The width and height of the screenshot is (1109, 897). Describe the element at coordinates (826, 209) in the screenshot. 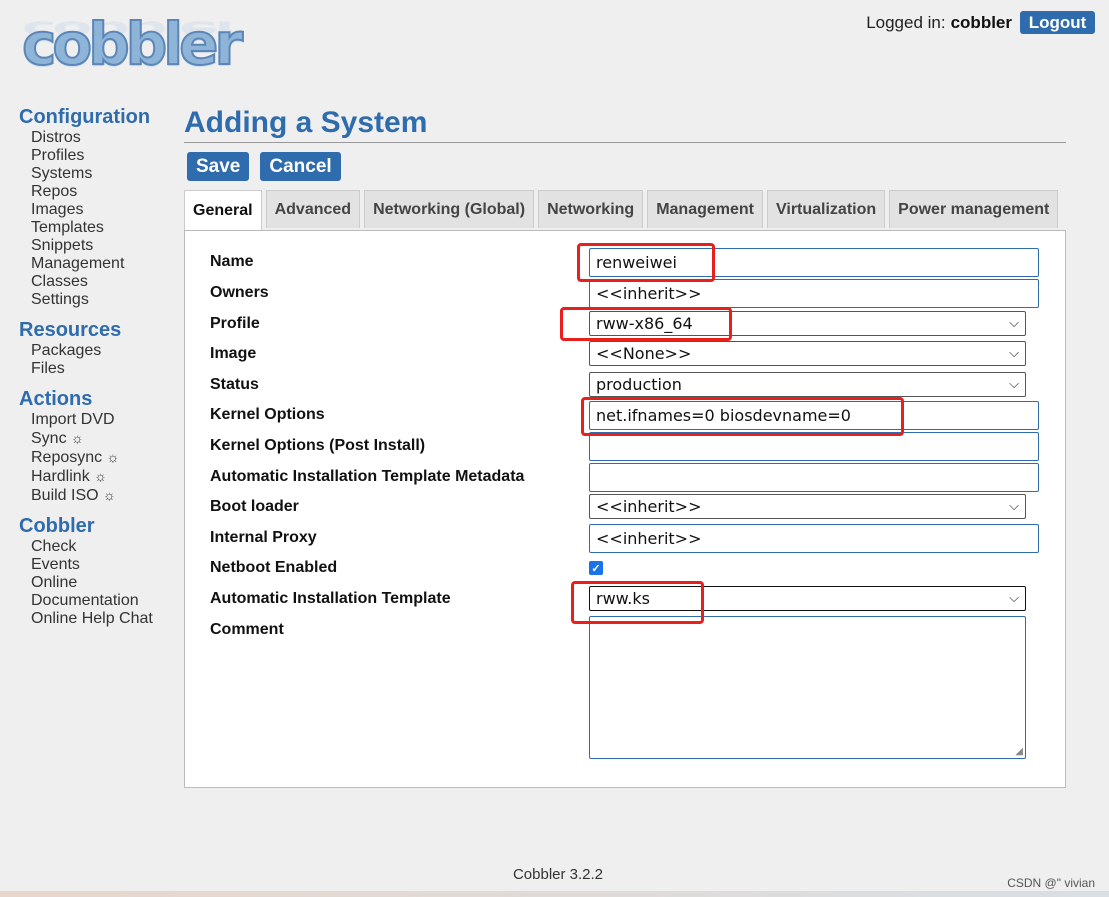

I see `tab-virtualization: Virtualization` at that location.